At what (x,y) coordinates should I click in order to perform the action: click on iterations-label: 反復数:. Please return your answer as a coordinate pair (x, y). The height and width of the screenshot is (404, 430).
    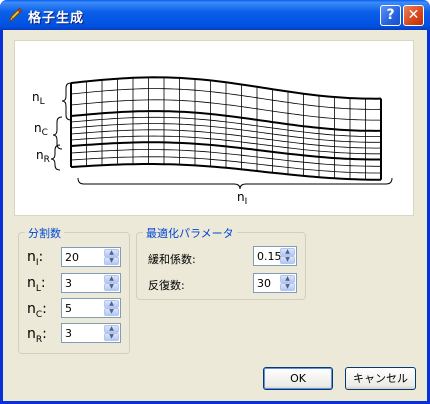
    Looking at the image, I should click on (166, 285).